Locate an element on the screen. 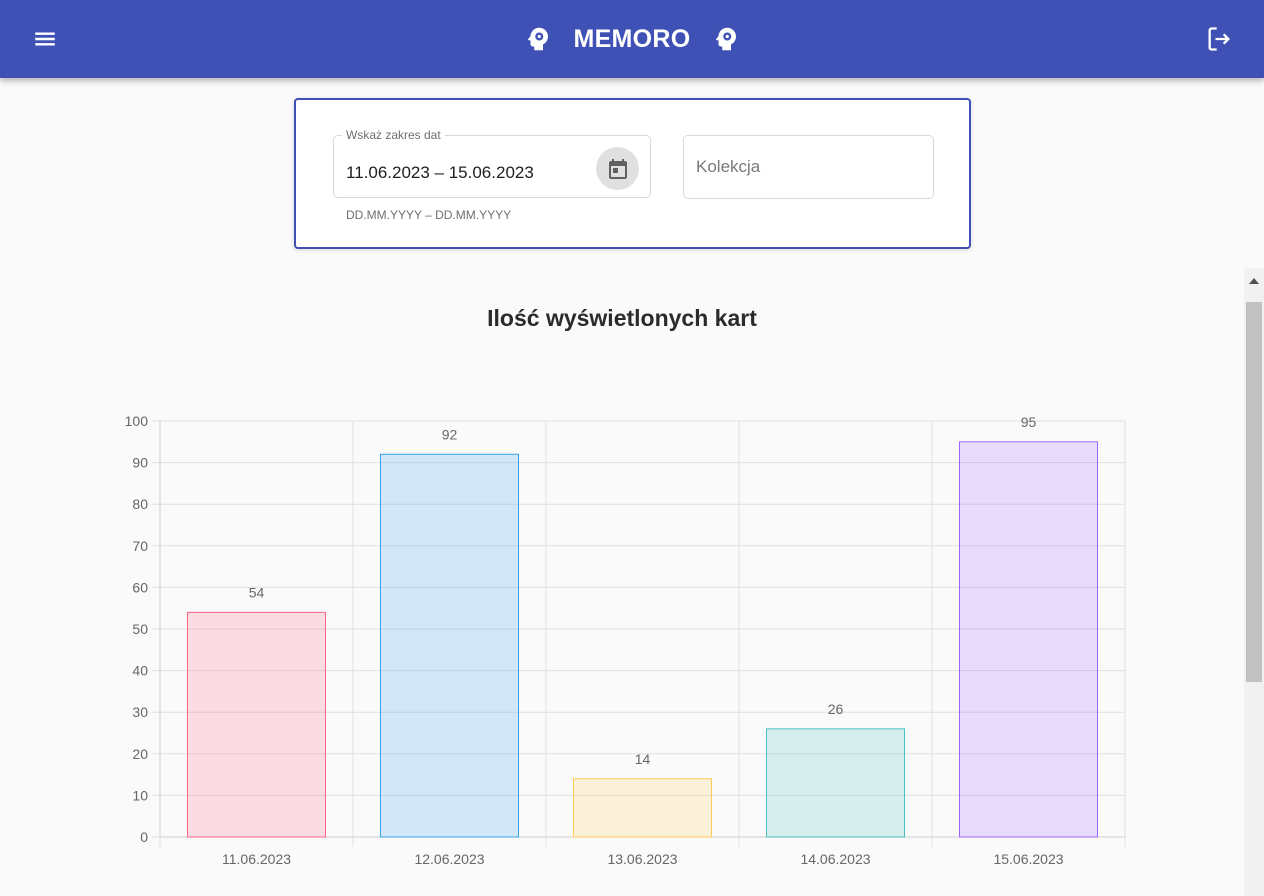 This screenshot has width=1264, height=896. y-tick-label: 30 is located at coordinates (140, 712).